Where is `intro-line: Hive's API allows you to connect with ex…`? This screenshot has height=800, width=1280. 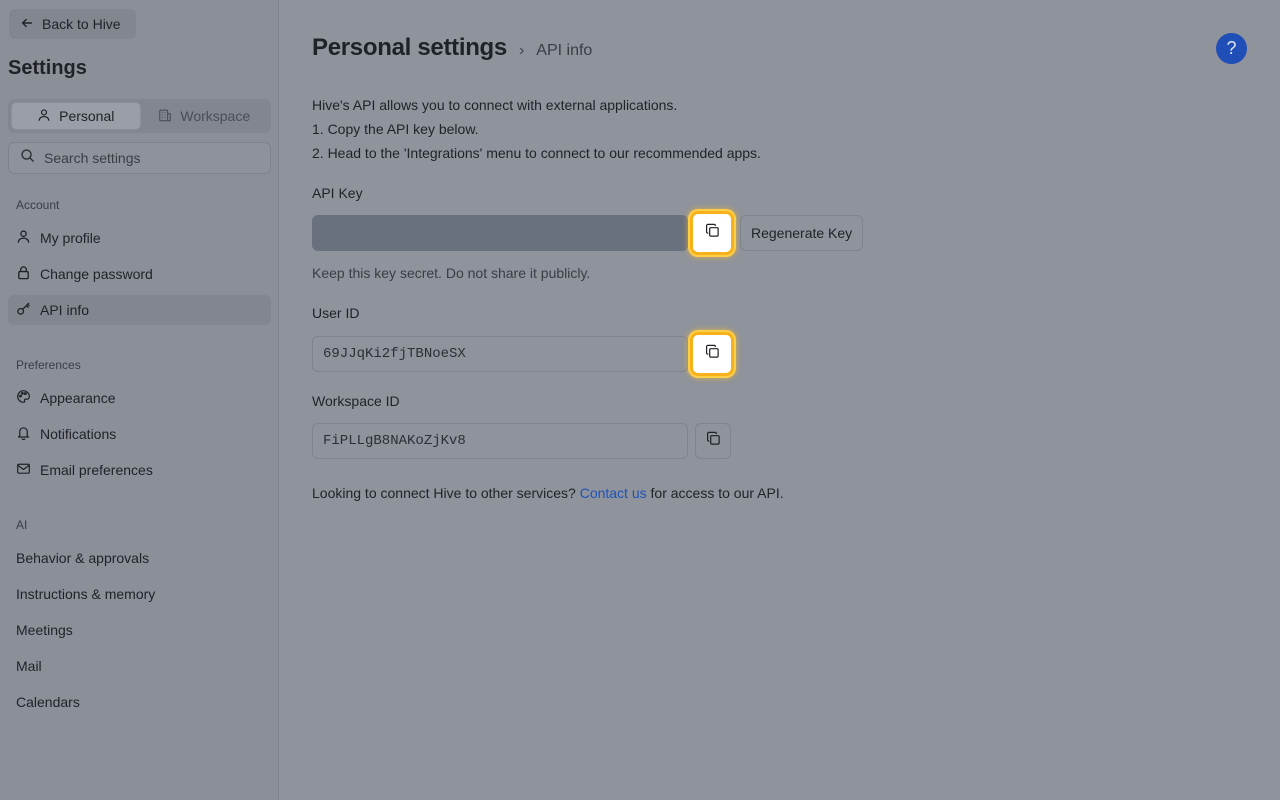
intro-line: Hive's API allows you to connect with ex… is located at coordinates (495, 105).